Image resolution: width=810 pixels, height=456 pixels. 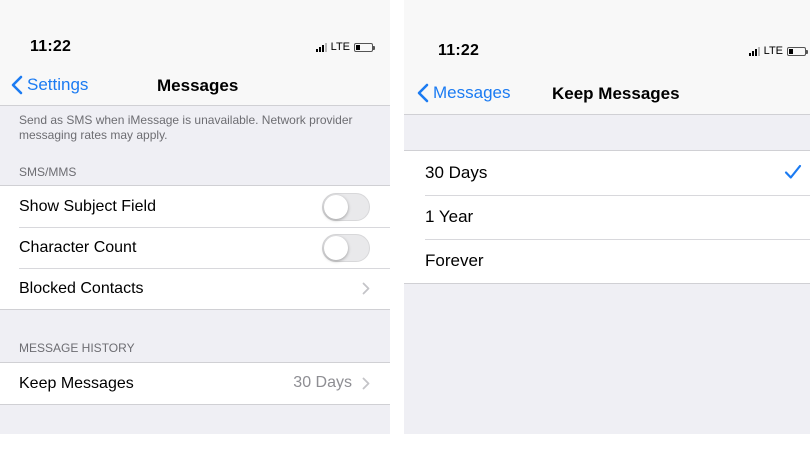 What do you see at coordinates (87, 206) in the screenshot?
I see `row-label: Show Subject Field` at bounding box center [87, 206].